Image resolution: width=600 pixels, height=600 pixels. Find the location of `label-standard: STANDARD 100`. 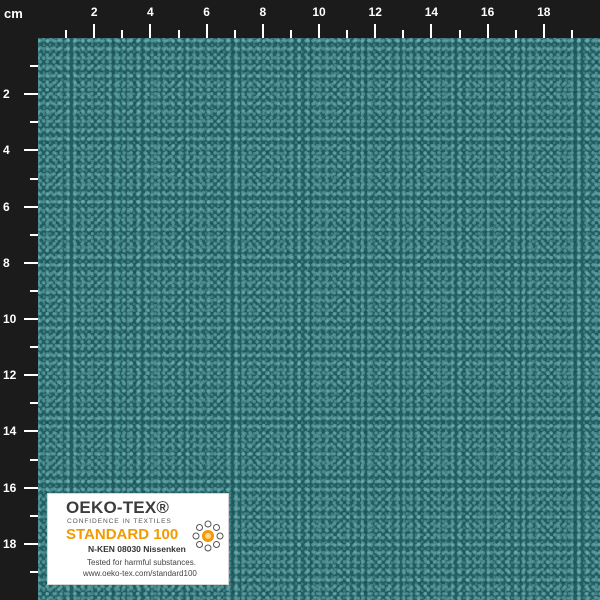

label-standard: STANDARD 100 is located at coordinates (122, 534).